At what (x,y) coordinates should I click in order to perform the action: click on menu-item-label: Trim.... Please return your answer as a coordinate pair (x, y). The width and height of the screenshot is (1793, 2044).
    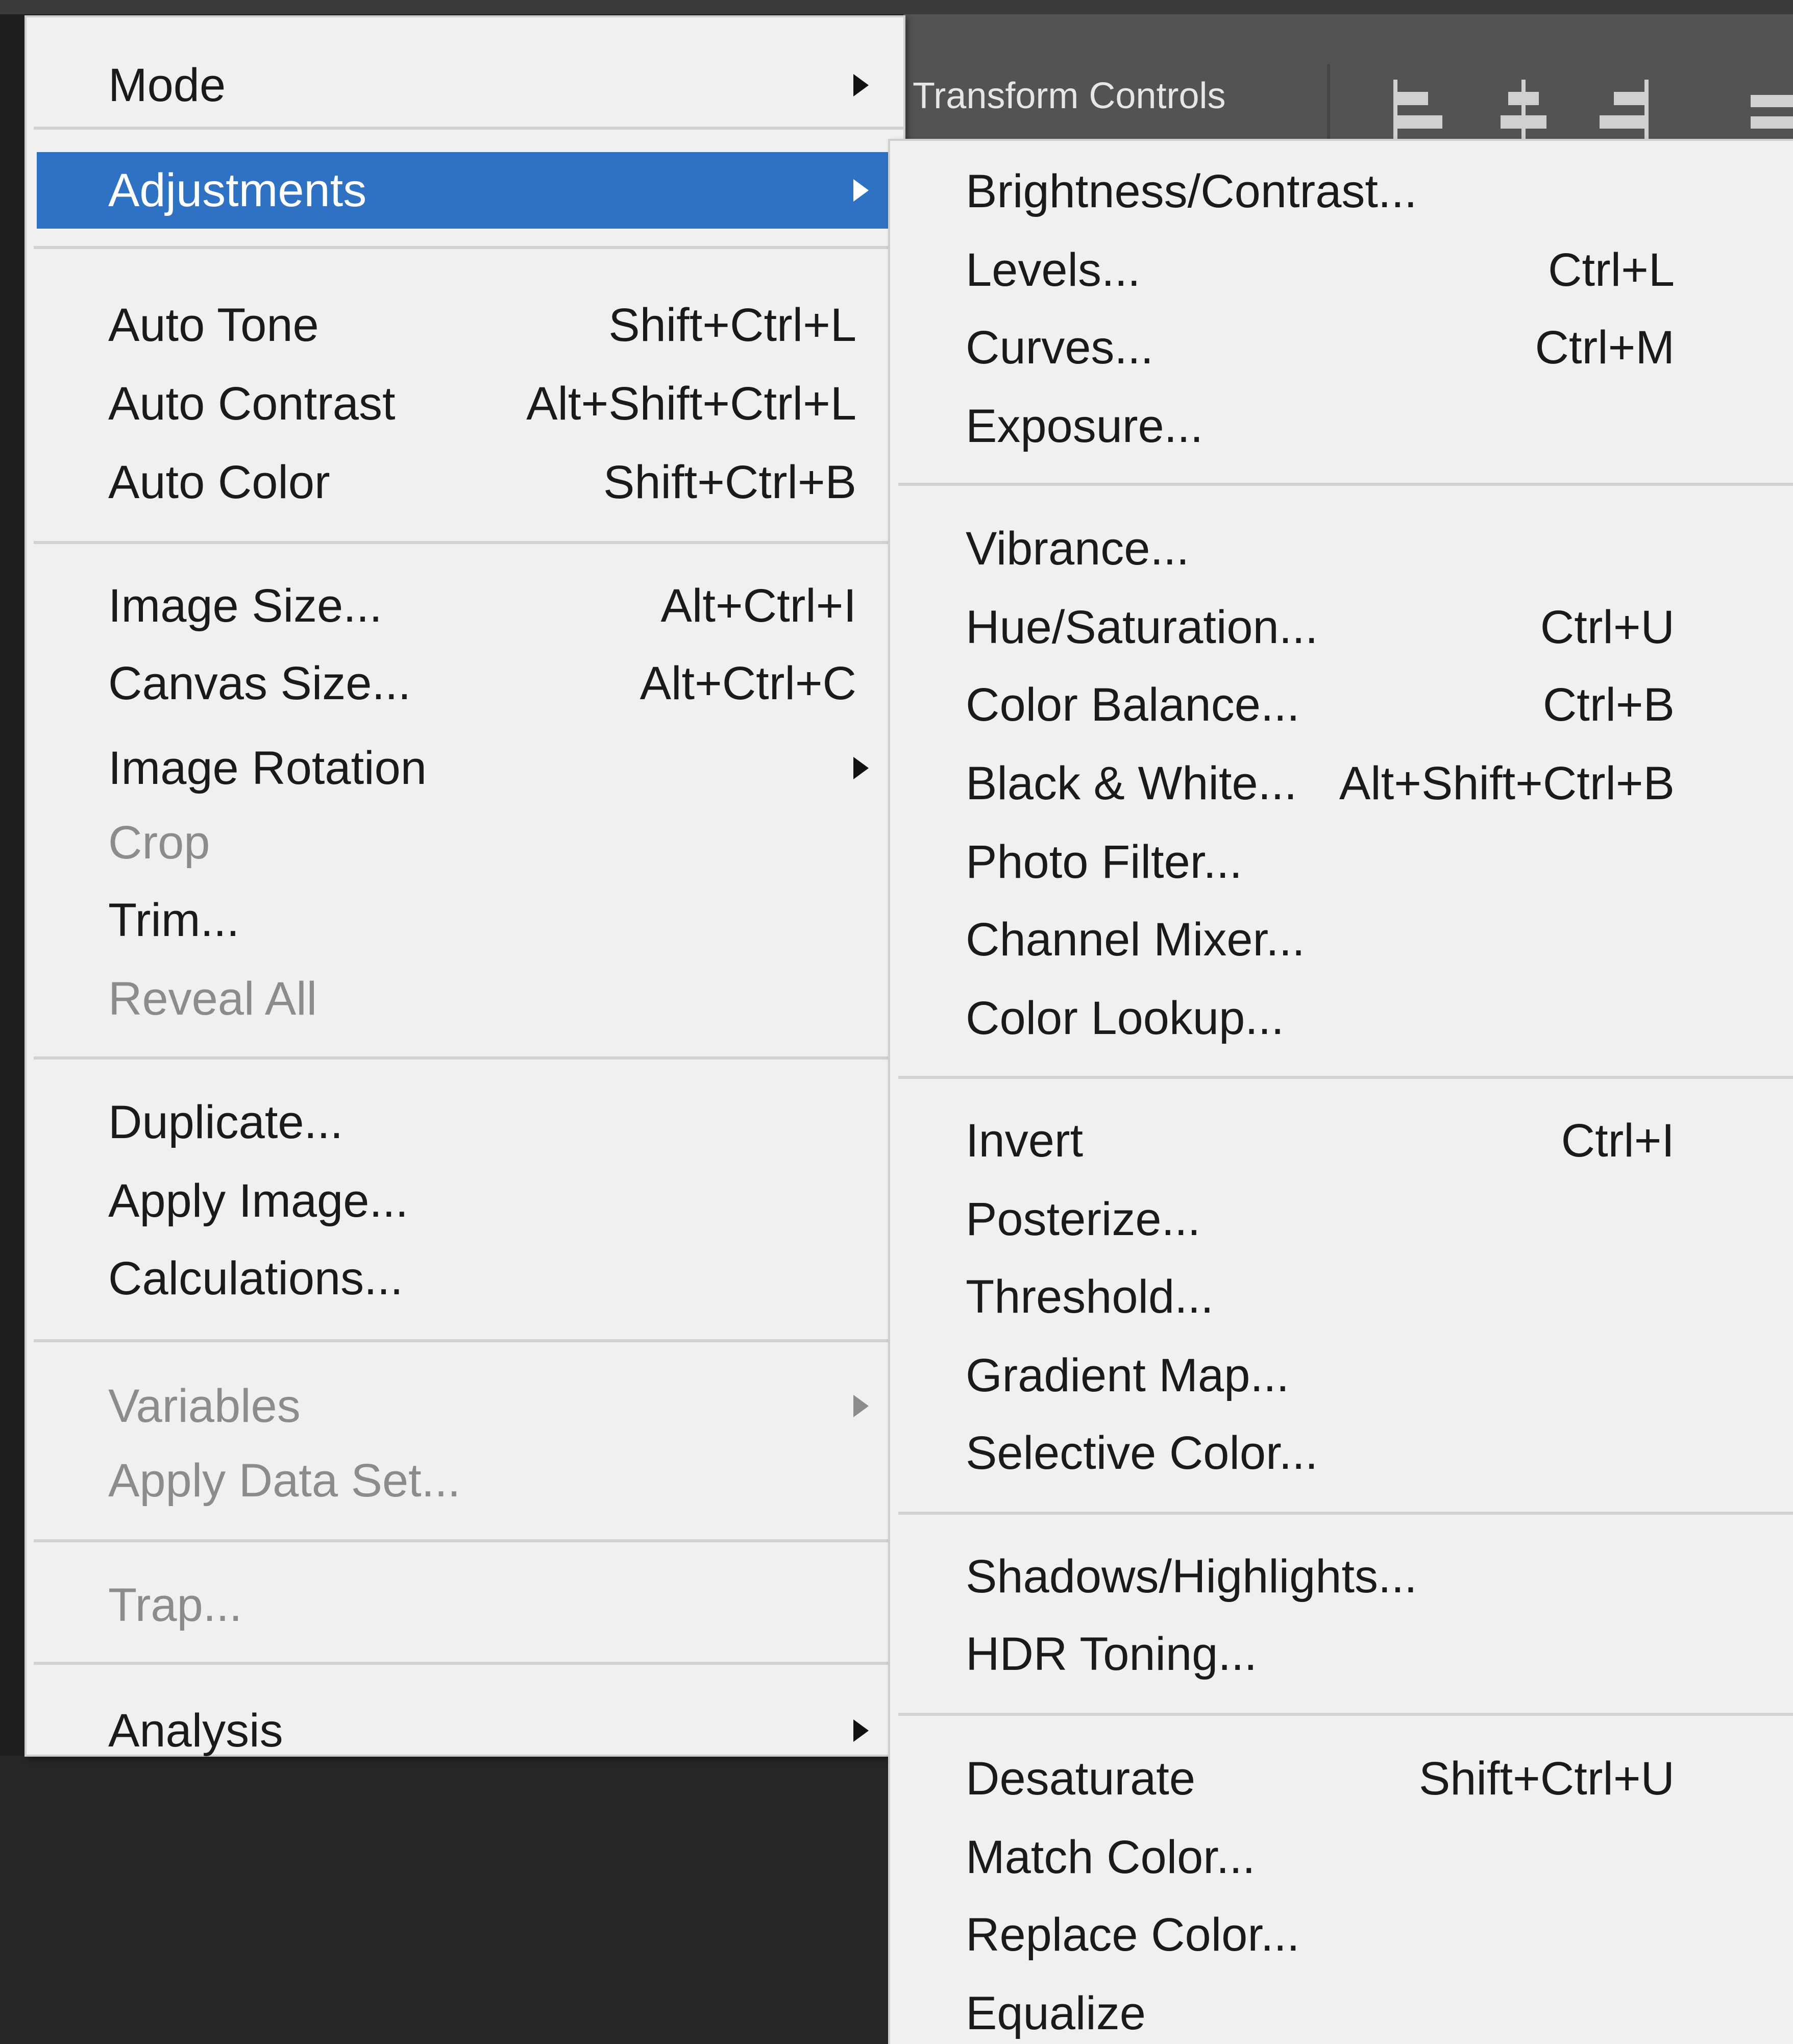
    Looking at the image, I should click on (174, 920).